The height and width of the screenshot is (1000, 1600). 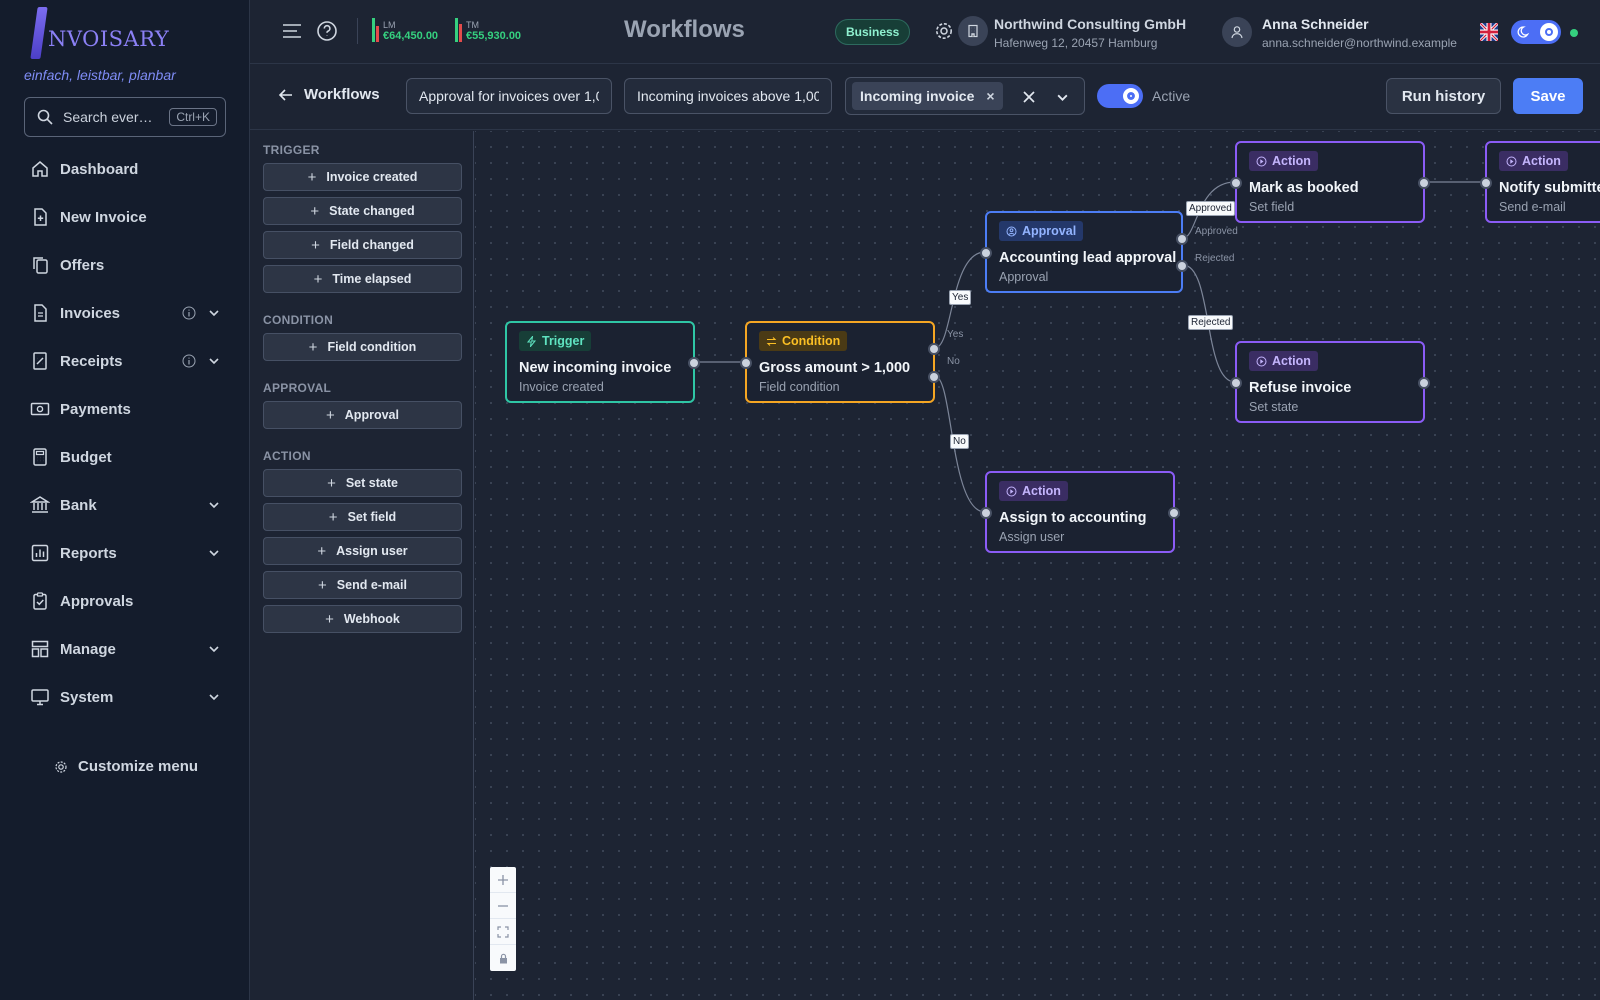 I want to click on metric-value: €55,930.00, so click(x=494, y=36).